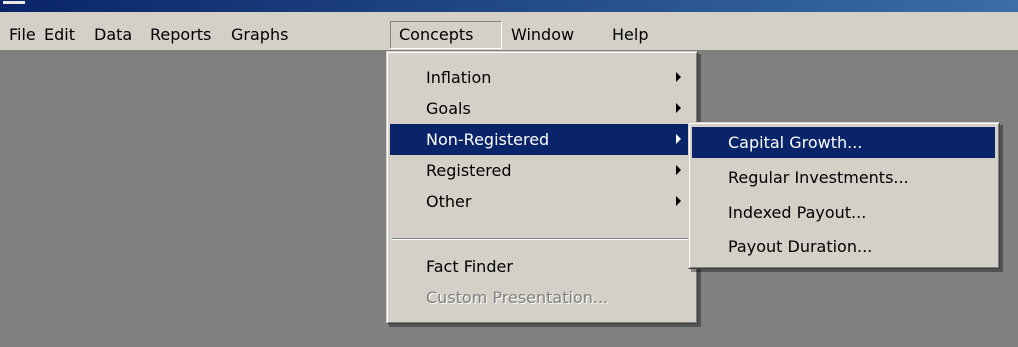 The height and width of the screenshot is (347, 1018). I want to click on menu-separator, so click(541, 239).